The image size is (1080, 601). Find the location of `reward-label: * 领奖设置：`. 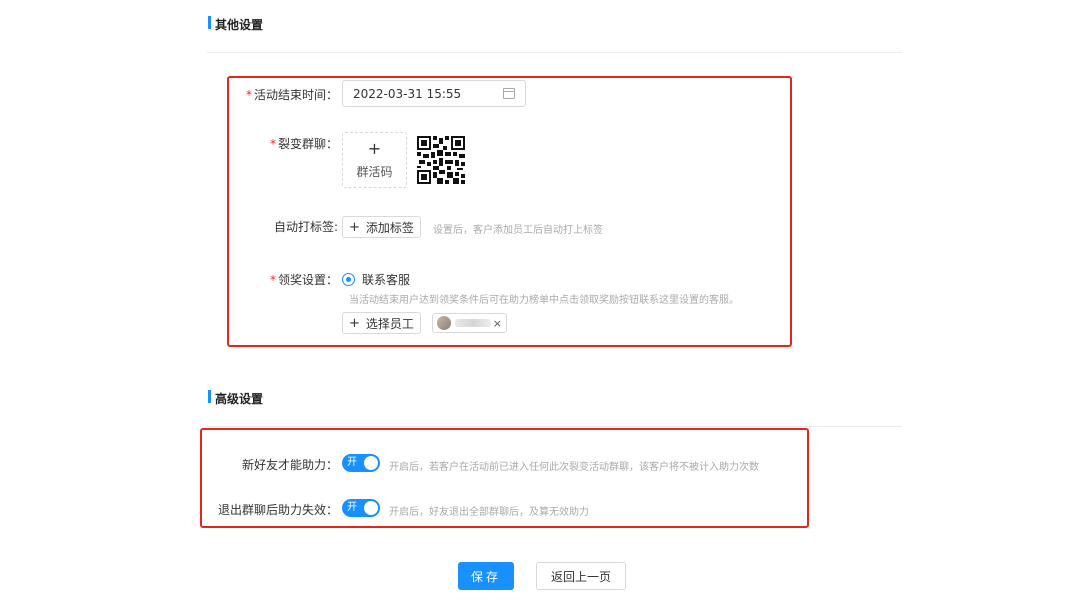

reward-label: * 领奖设置： is located at coordinates (303, 280).